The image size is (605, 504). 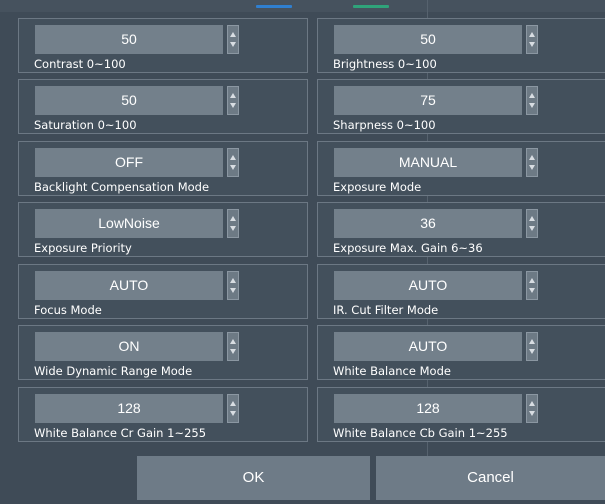 I want to click on exposure-mode-spin-arrows, so click(x=532, y=162).